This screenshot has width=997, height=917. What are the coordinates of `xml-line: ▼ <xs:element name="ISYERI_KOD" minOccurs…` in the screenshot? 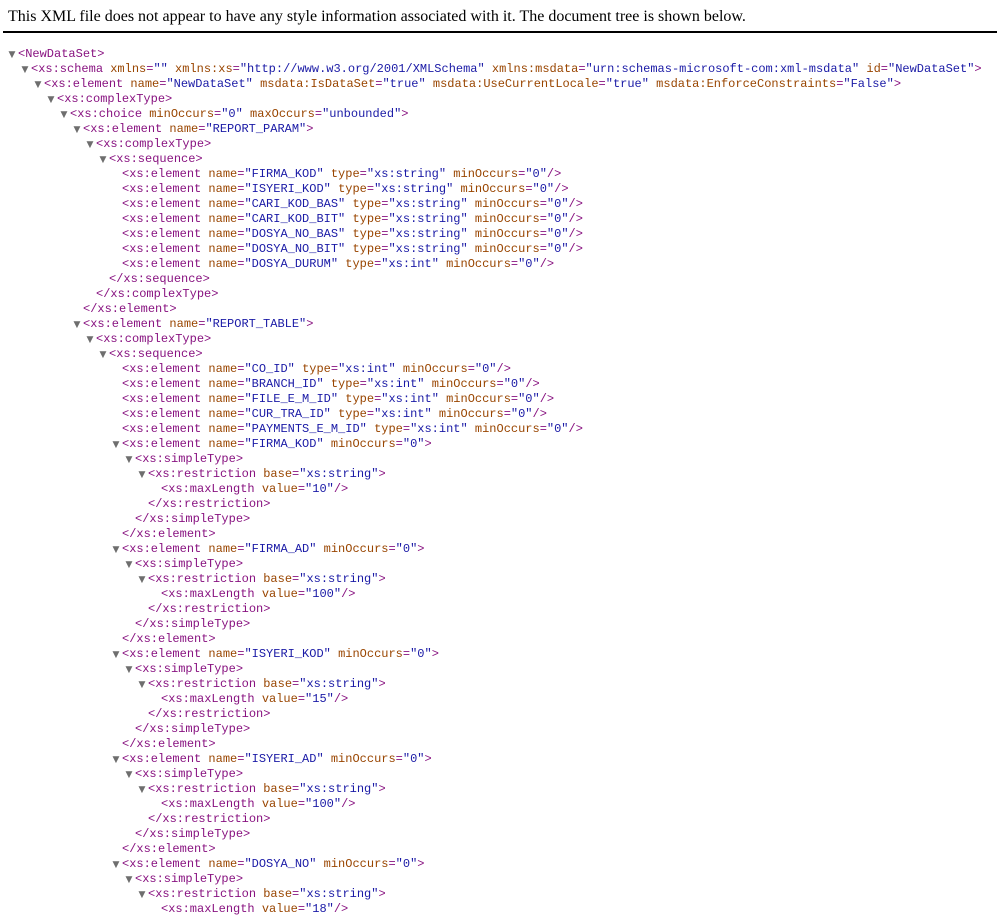 It's located at (498, 654).